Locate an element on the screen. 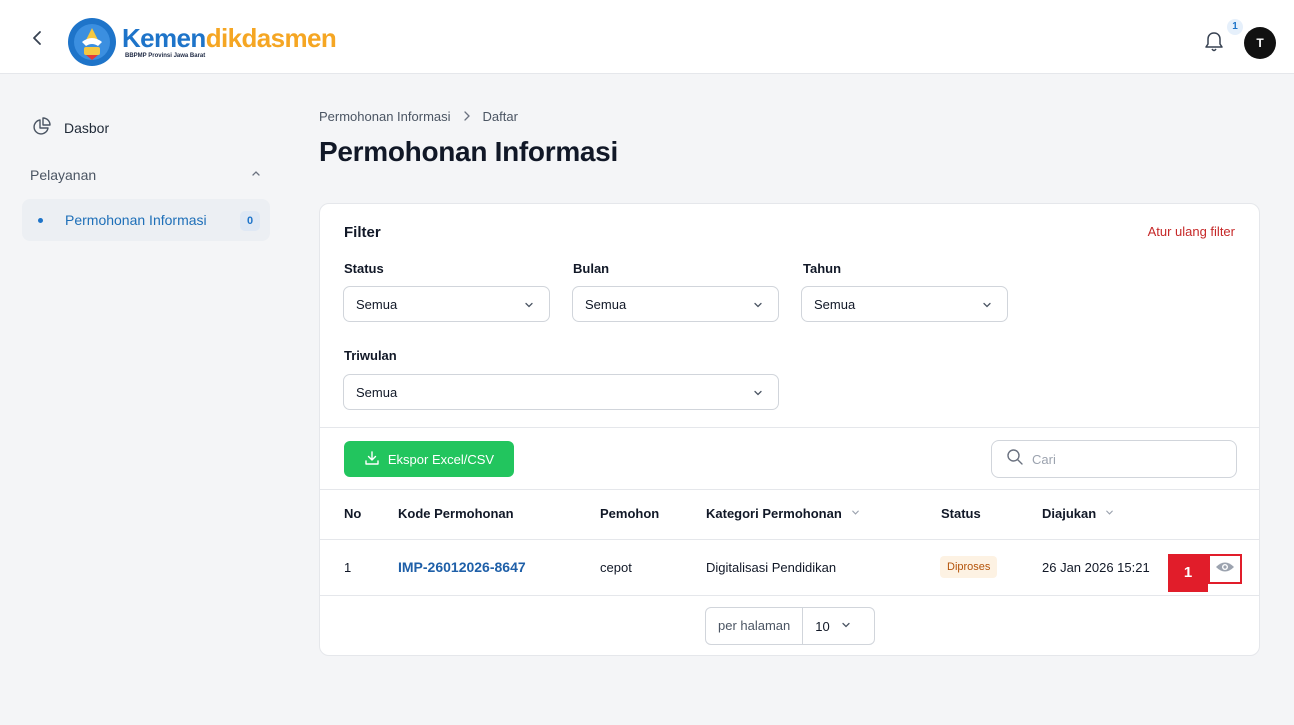  column-header-kode-permohonan: Kode Permohonan is located at coordinates (456, 513).